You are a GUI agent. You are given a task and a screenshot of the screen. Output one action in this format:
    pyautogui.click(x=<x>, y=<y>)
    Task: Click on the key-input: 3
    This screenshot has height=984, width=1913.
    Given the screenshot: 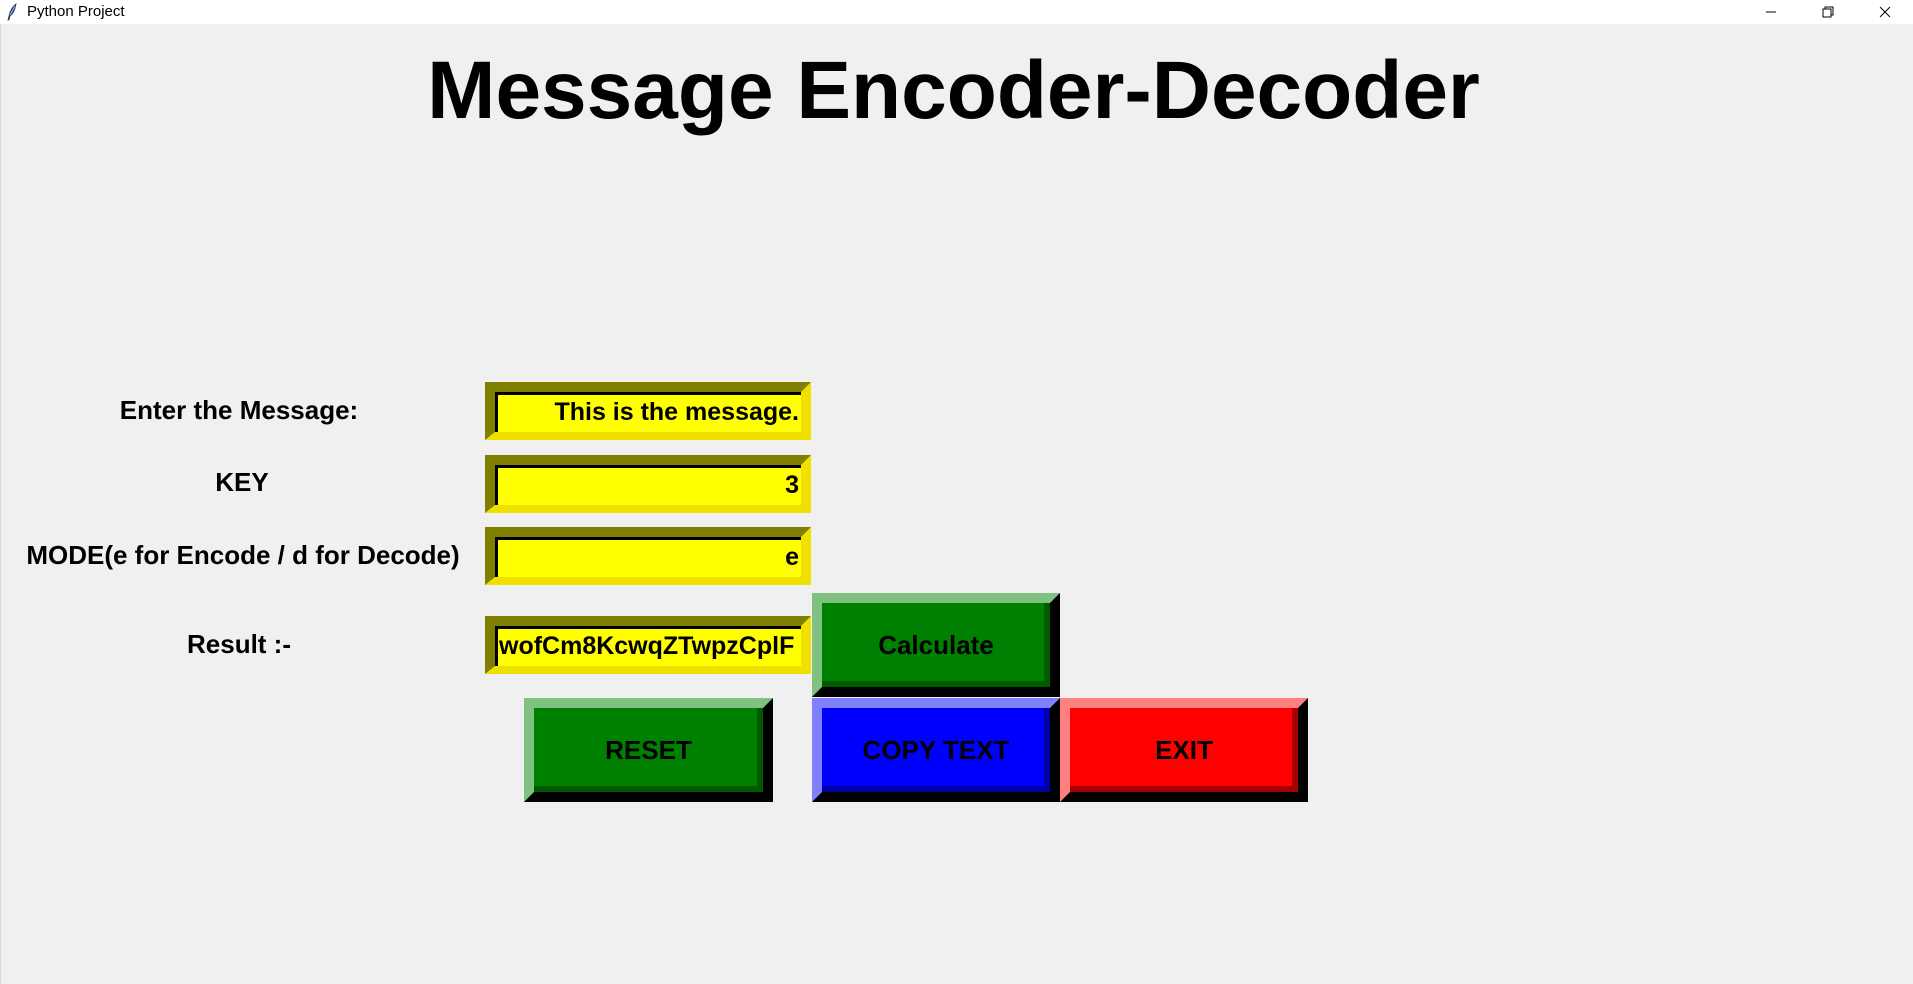 What is the action you would take?
    pyautogui.click(x=648, y=484)
    